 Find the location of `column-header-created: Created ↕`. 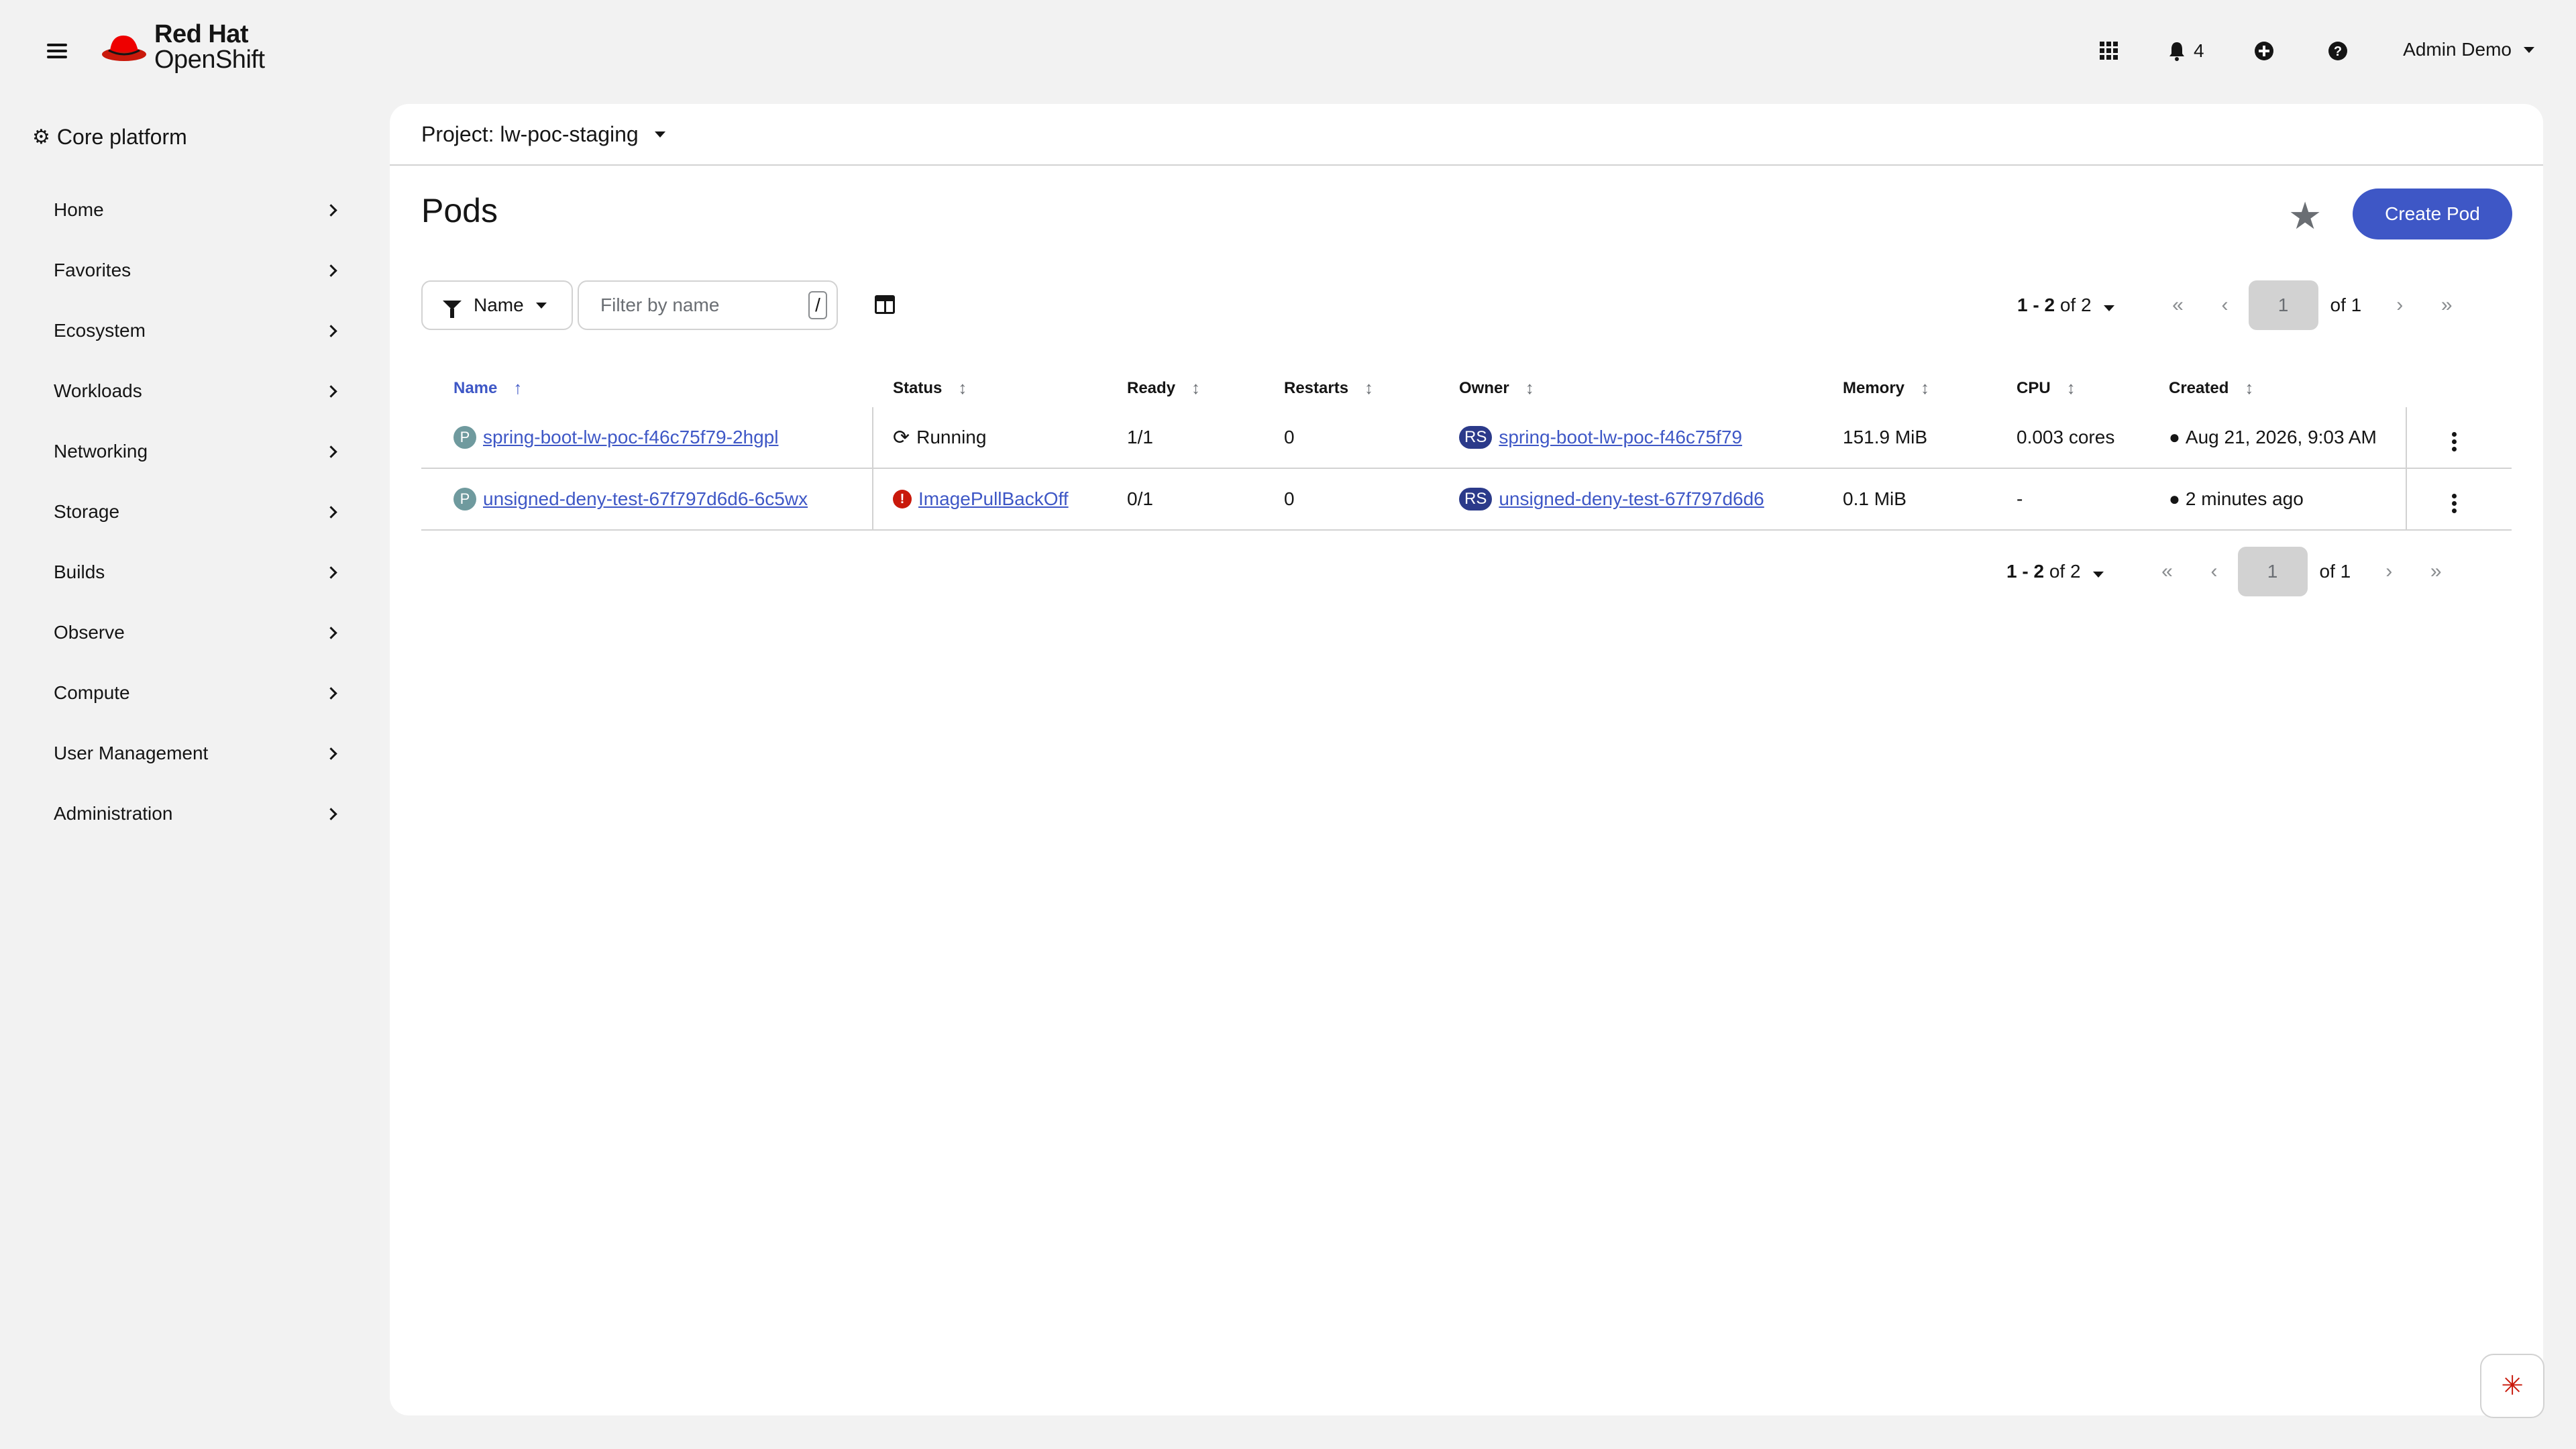

column-header-created: Created ↕ is located at coordinates (2211, 388).